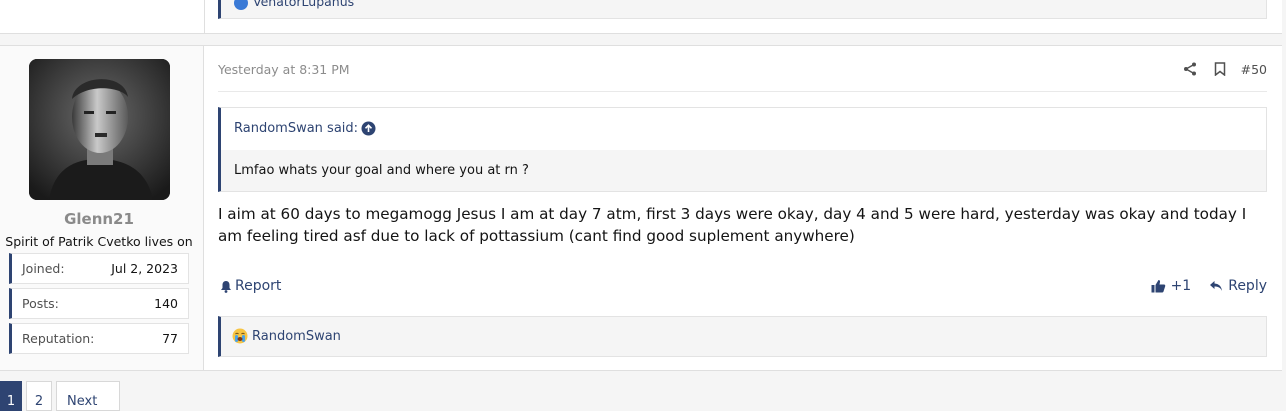 This screenshot has width=1286, height=411. Describe the element at coordinates (296, 128) in the screenshot. I see `quote-author: RandomSwan said:` at that location.